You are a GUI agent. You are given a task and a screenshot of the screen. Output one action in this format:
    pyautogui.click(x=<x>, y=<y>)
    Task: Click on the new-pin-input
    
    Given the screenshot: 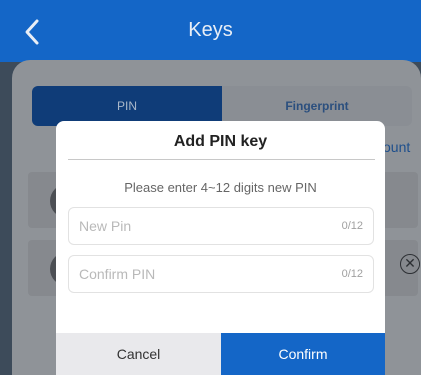 What is the action you would take?
    pyautogui.click(x=194, y=226)
    